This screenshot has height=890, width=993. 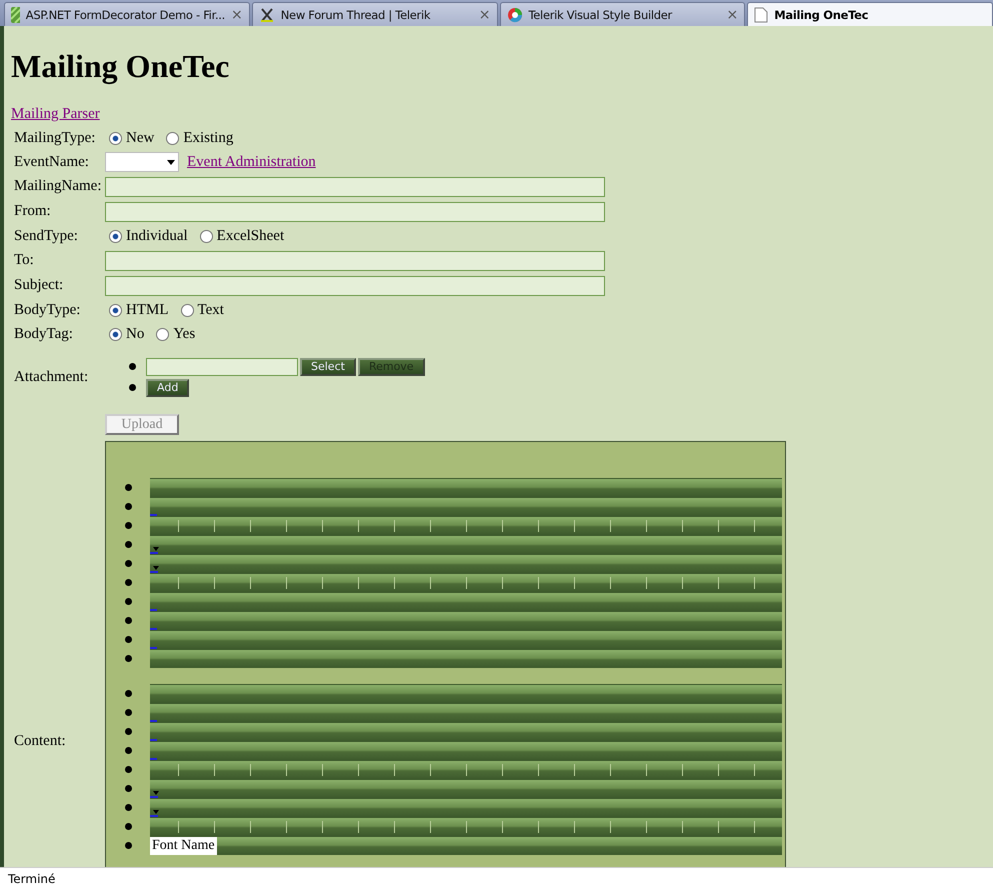 I want to click on cross-icon, so click(x=266, y=14).